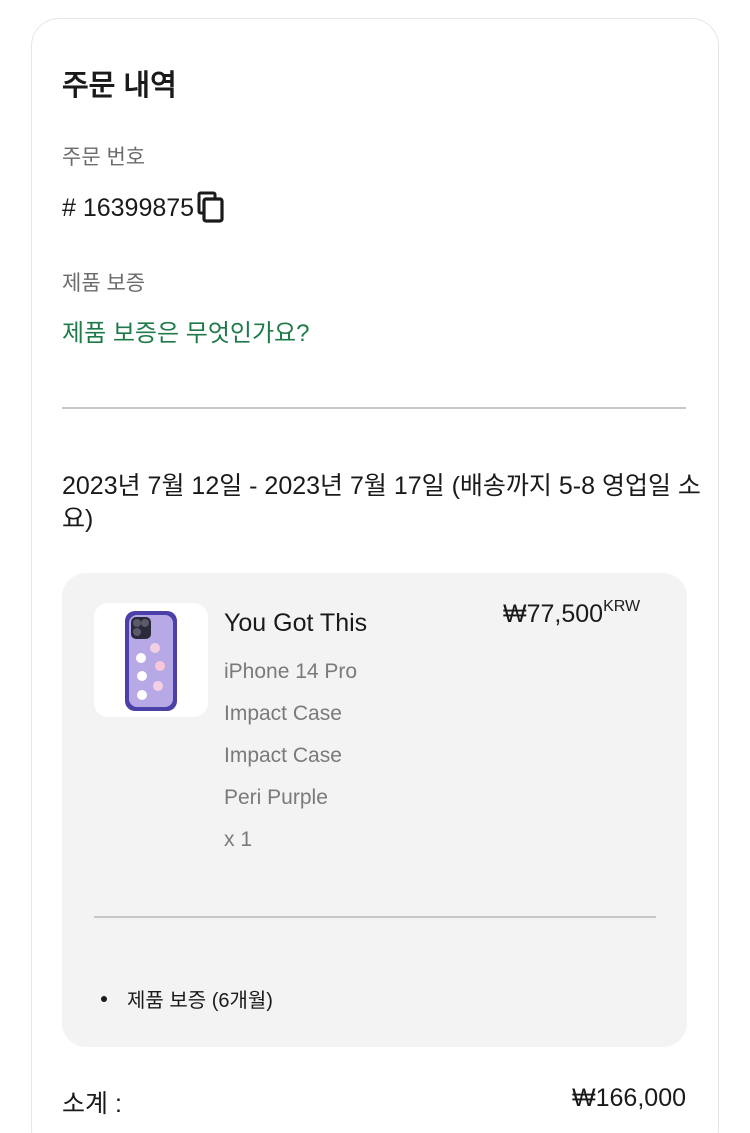 Image resolution: width=750 pixels, height=1133 pixels. I want to click on spec-case-type: Impact Case, so click(283, 713).